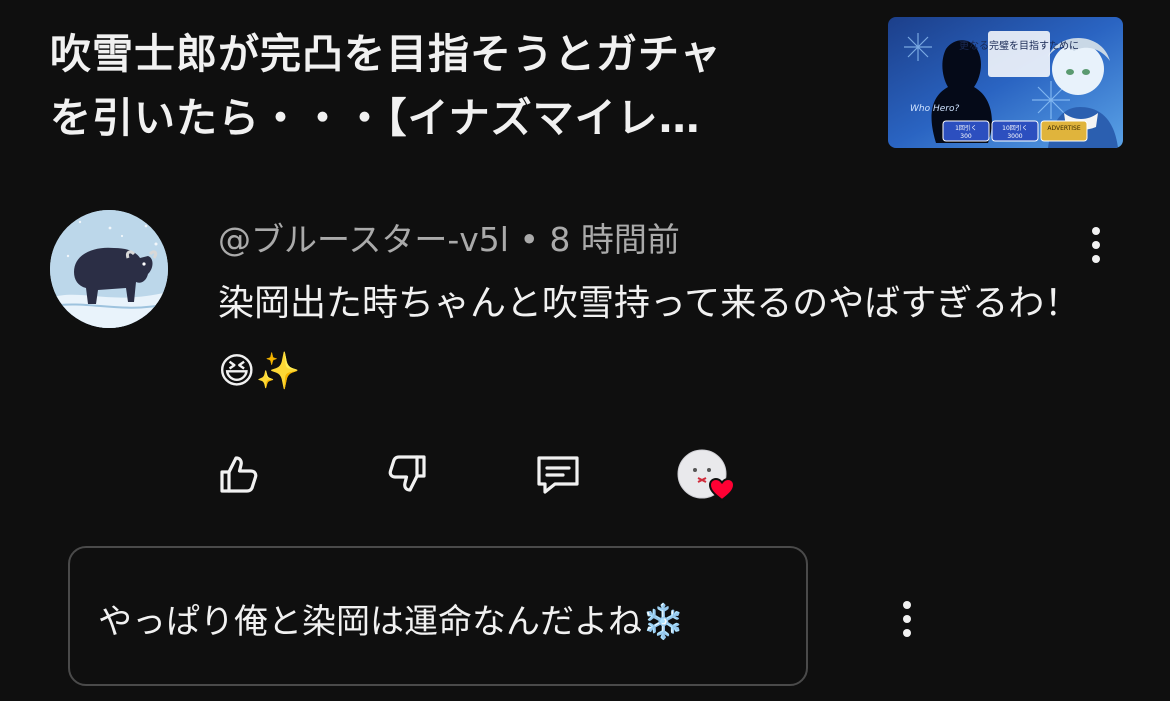  I want to click on comment-icon, so click(558, 475).